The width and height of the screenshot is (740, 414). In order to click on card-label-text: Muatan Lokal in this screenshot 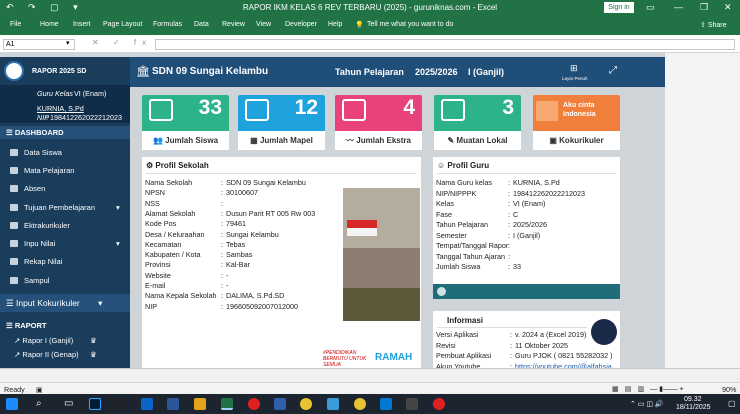, I will do `click(482, 140)`.